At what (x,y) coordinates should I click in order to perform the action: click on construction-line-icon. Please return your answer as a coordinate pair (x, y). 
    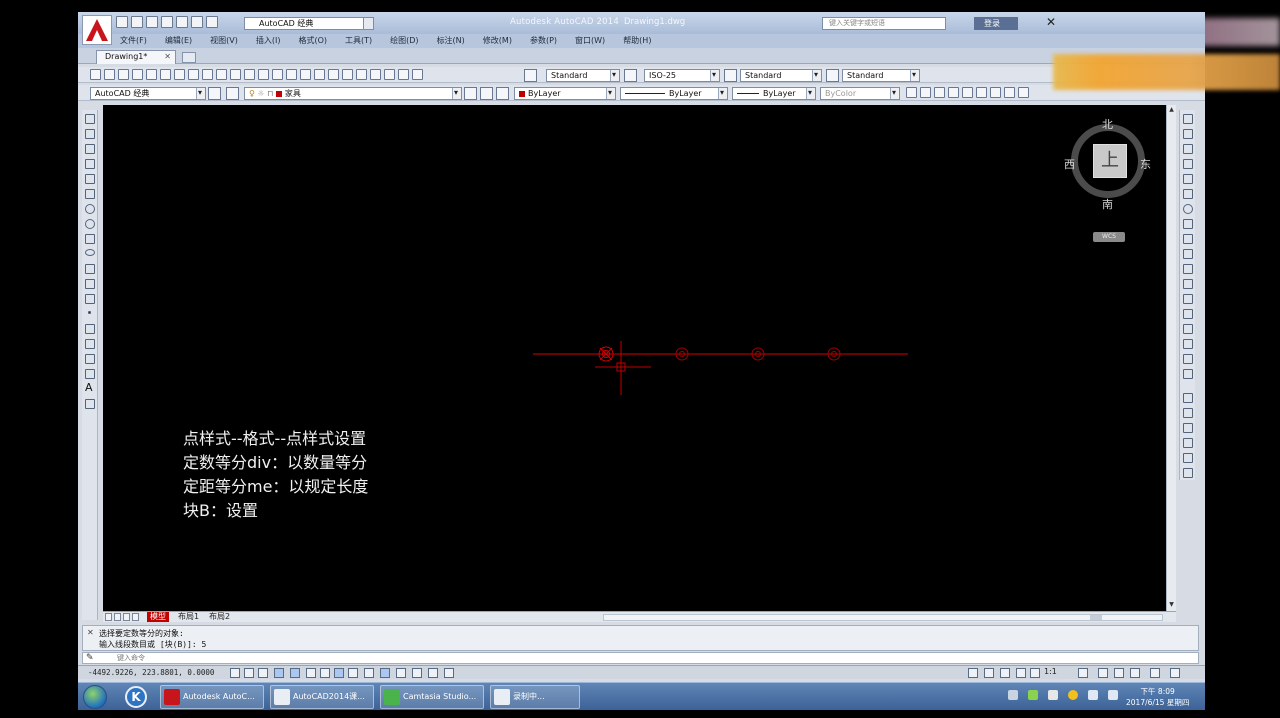
    Looking at the image, I should click on (90, 134).